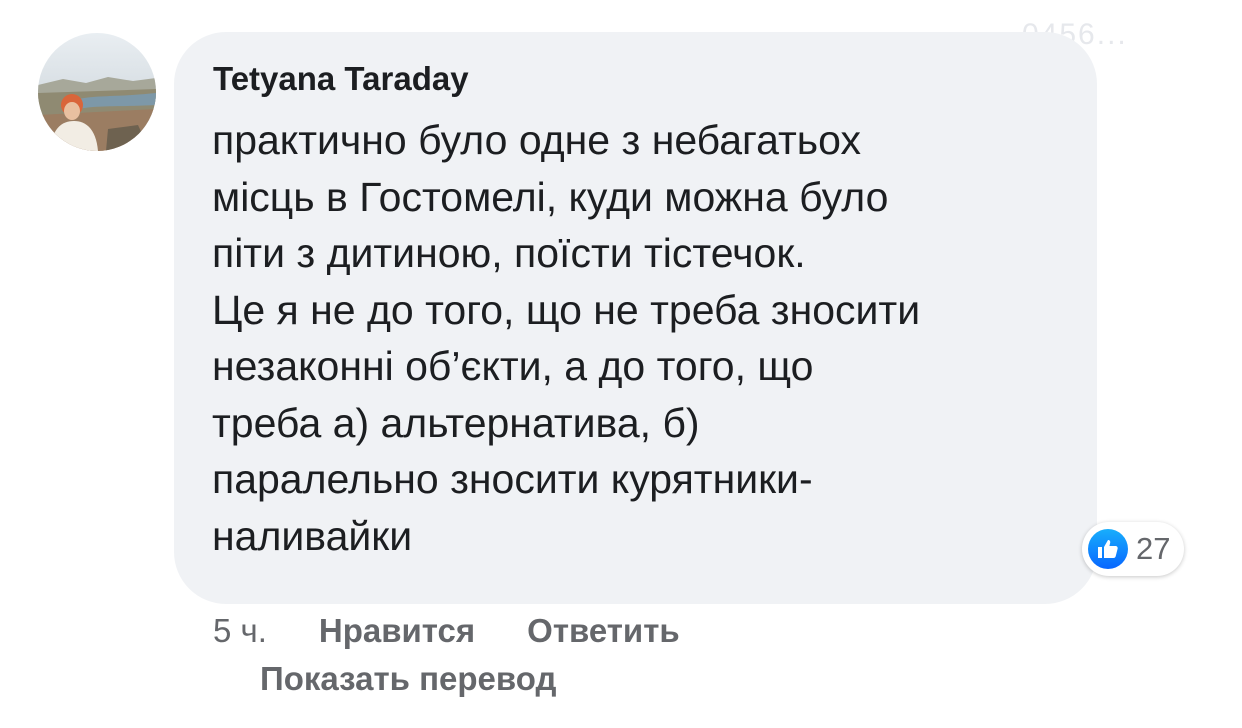 The height and width of the screenshot is (728, 1242). I want to click on like-icon, so click(1108, 549).